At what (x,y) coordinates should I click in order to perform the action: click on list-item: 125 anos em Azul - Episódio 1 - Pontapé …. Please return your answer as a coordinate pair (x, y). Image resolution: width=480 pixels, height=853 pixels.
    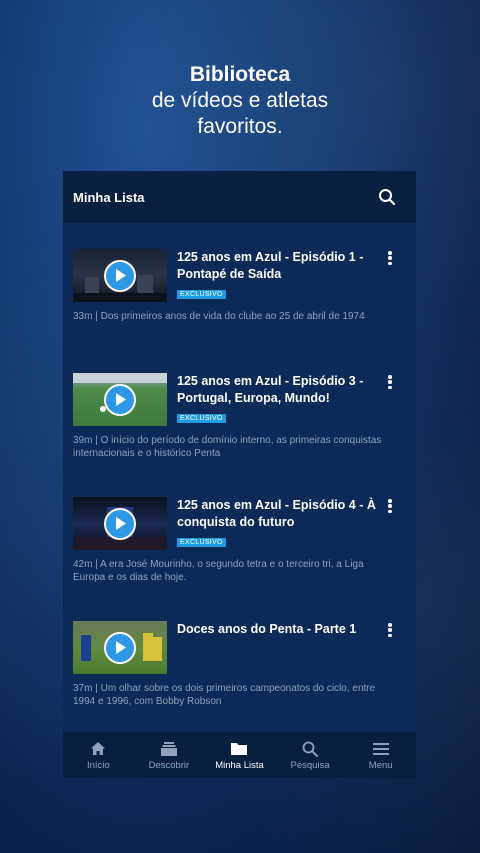
    Looking at the image, I should click on (239, 311).